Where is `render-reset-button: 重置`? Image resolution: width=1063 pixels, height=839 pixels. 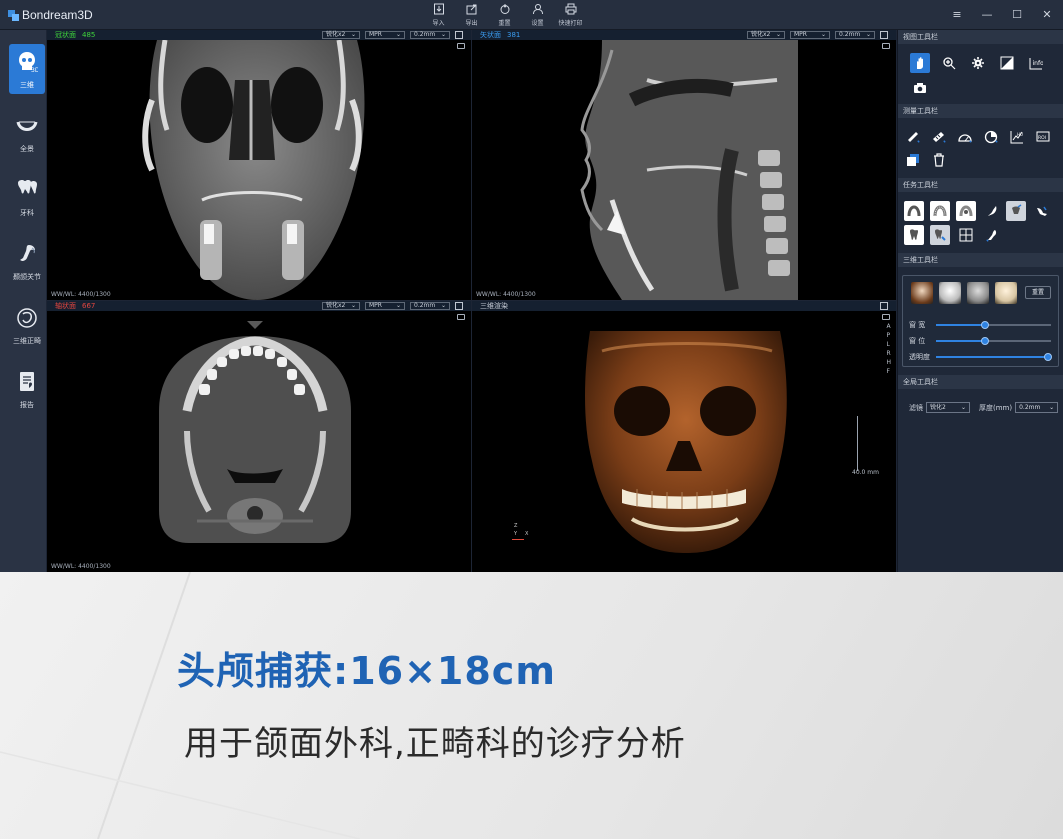
render-reset-button: 重置 is located at coordinates (1038, 292).